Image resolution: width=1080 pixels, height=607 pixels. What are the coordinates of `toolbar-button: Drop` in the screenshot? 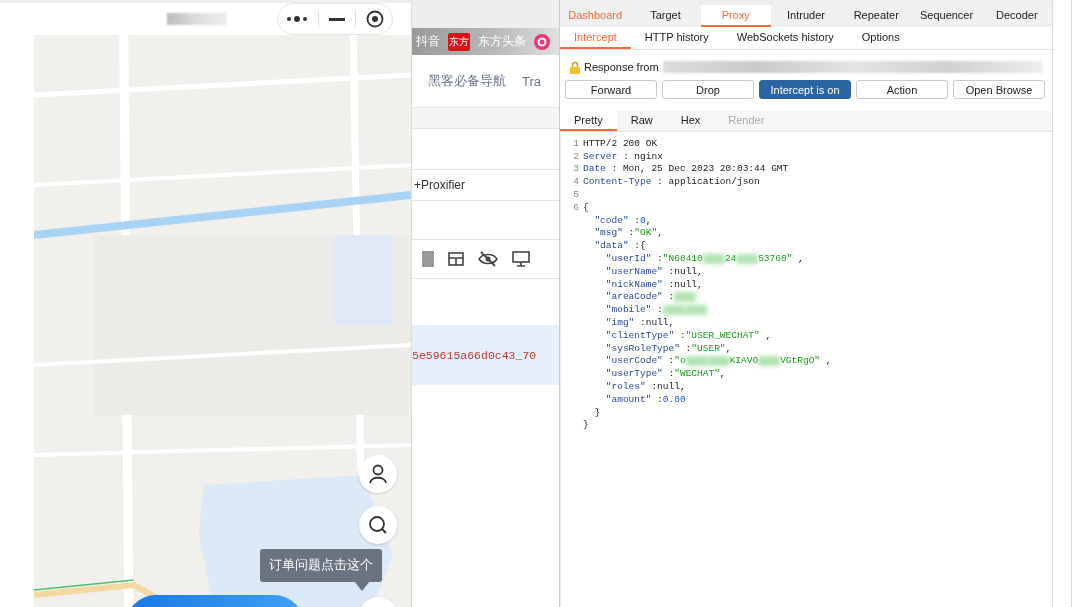 It's located at (708, 89).